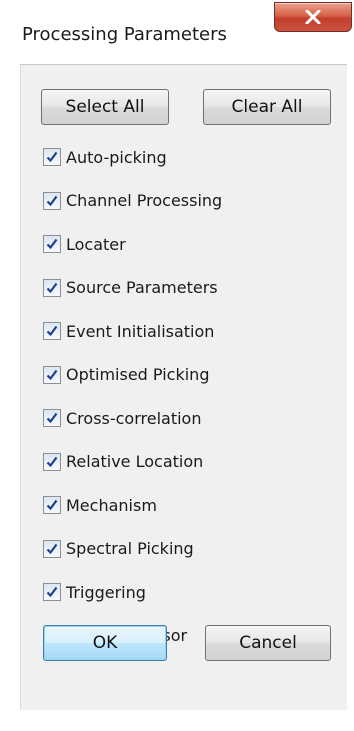 This screenshot has height=731, width=354. Describe the element at coordinates (111, 505) in the screenshot. I see `option-label: Mechanism` at that location.